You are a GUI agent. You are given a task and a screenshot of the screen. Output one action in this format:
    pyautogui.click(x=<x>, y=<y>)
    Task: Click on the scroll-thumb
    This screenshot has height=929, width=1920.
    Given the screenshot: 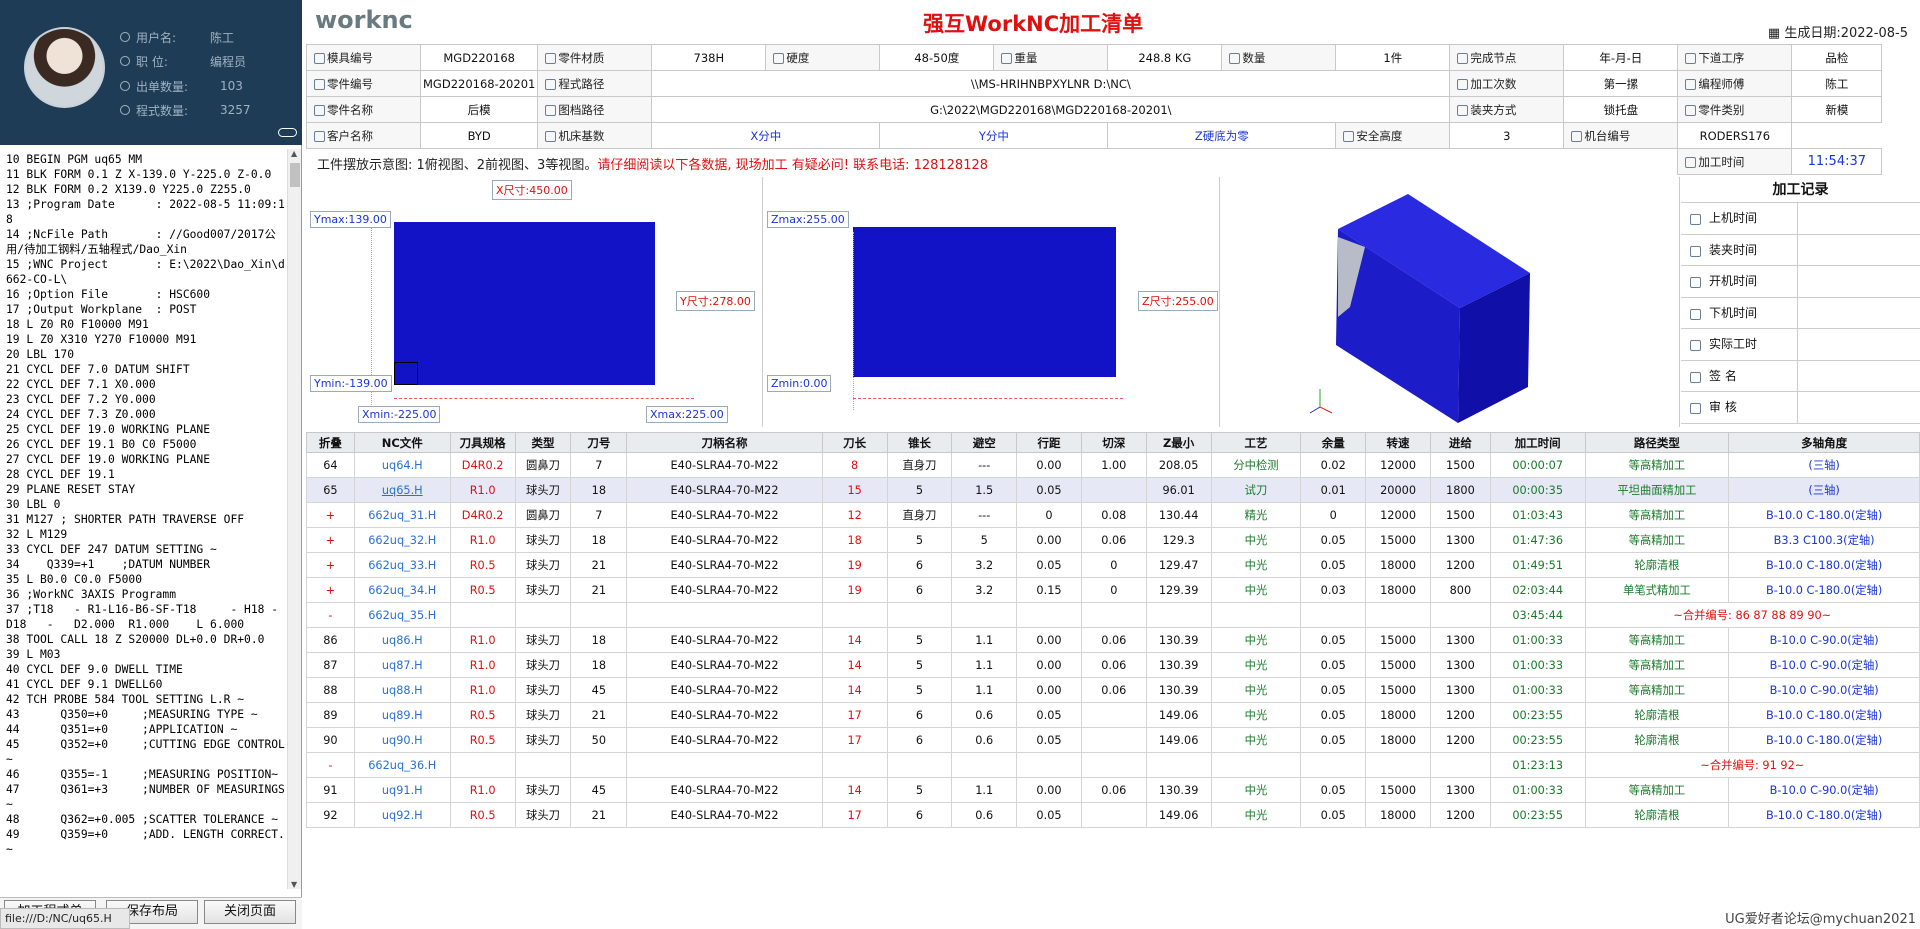 What is the action you would take?
    pyautogui.click(x=295, y=175)
    